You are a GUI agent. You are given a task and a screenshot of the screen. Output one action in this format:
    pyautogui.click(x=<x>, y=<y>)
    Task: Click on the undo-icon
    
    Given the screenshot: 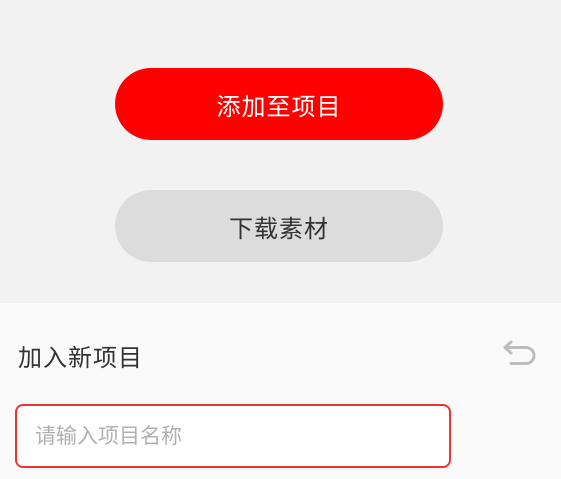 What is the action you would take?
    pyautogui.click(x=519, y=352)
    